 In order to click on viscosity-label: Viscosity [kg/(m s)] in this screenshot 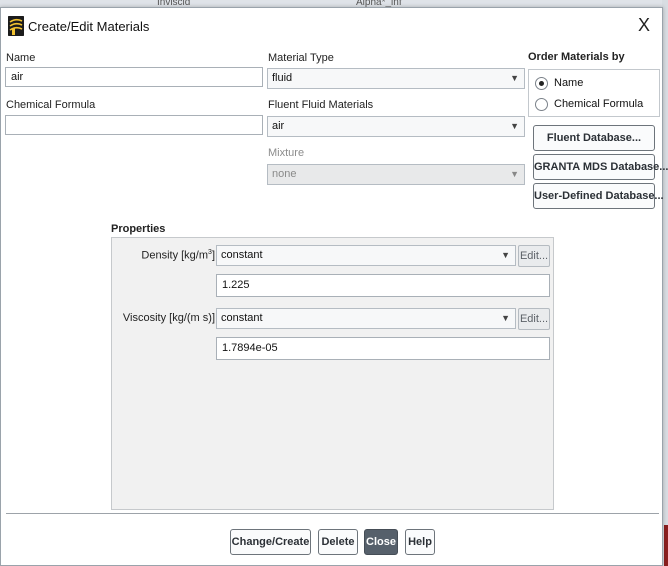, I will do `click(168, 318)`.